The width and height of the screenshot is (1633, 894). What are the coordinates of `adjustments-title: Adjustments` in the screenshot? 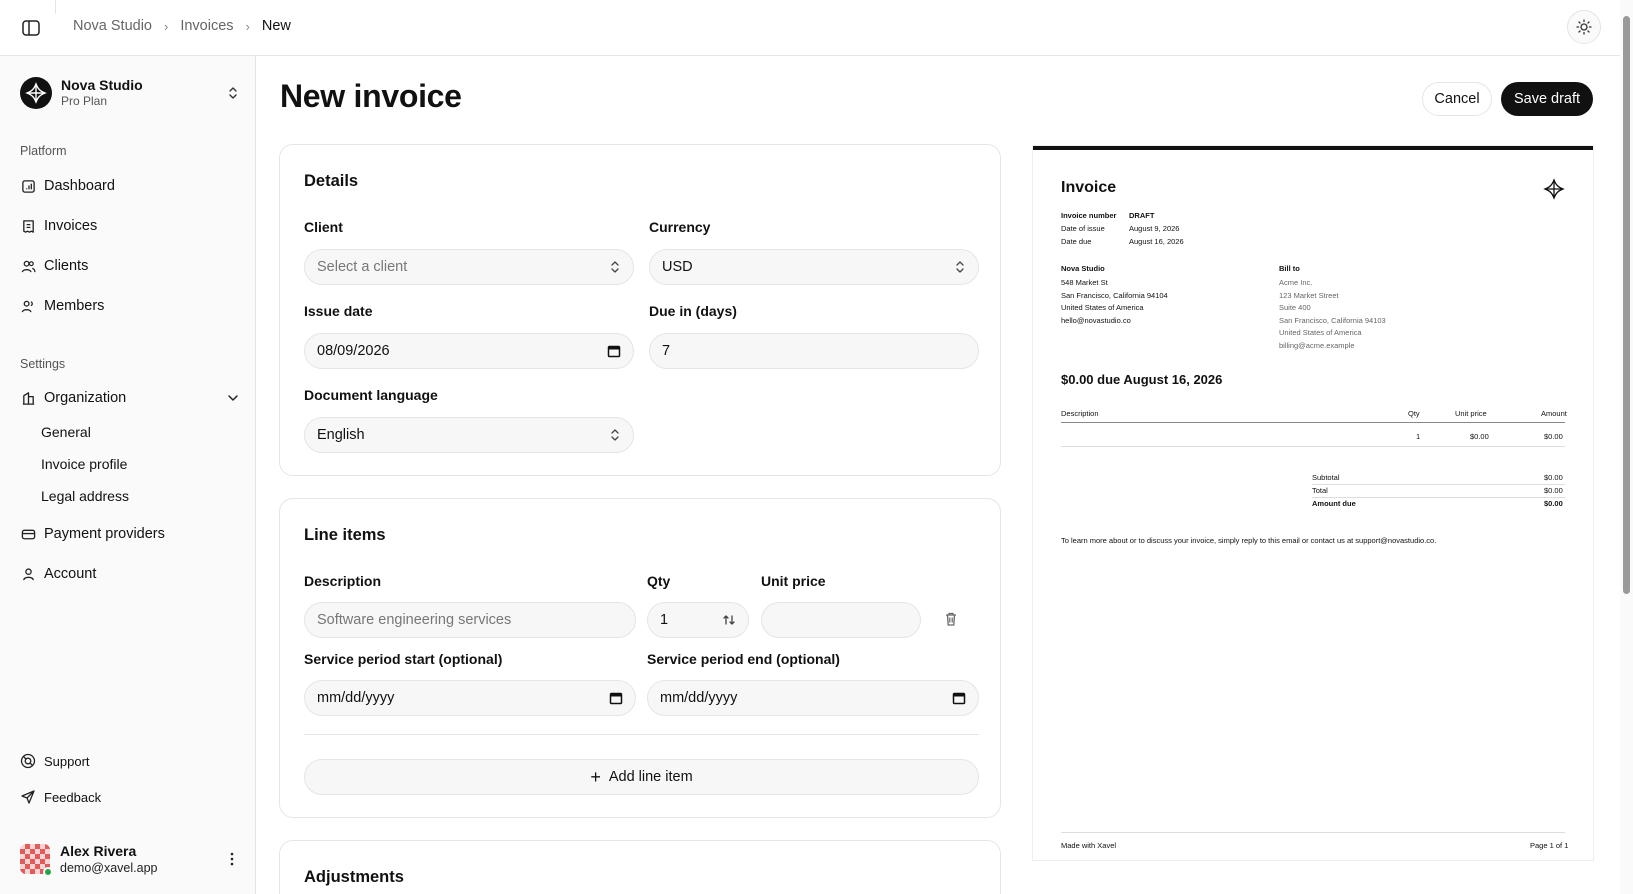 It's located at (354, 877).